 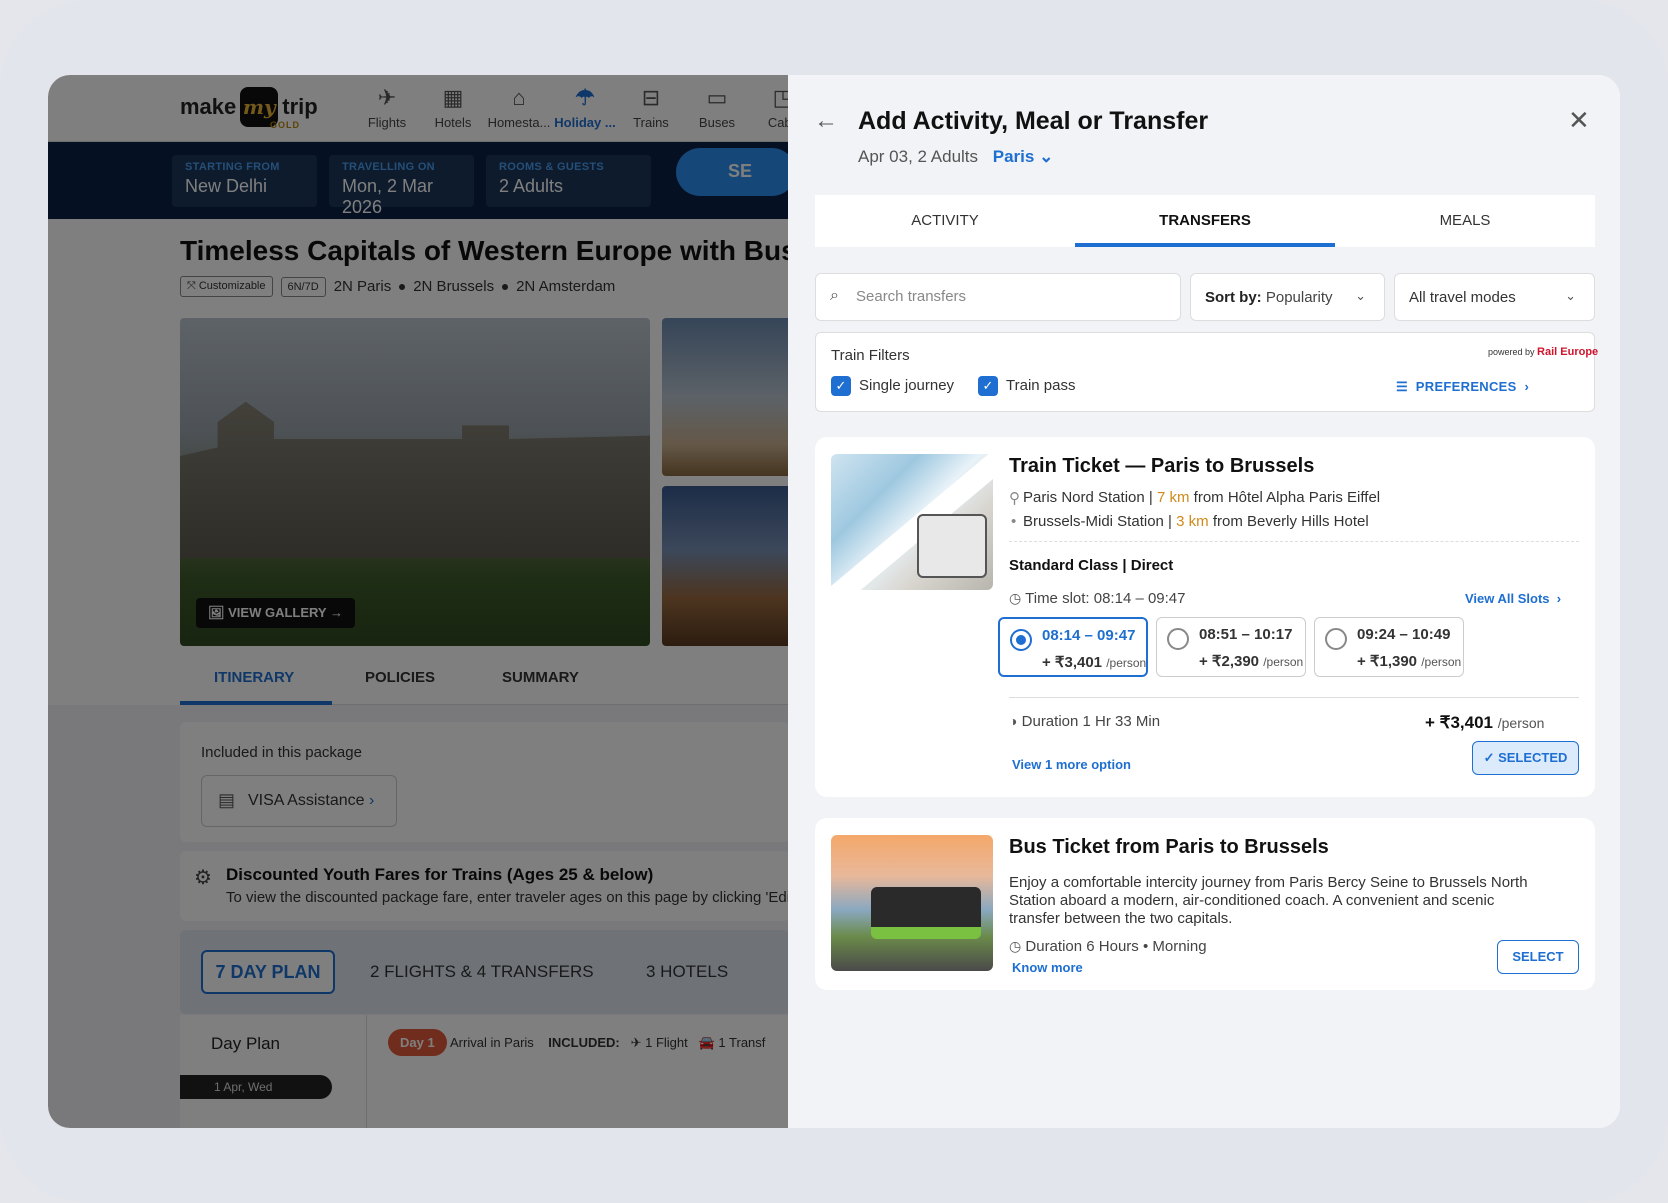 I want to click on bus-image, so click(x=912, y=903).